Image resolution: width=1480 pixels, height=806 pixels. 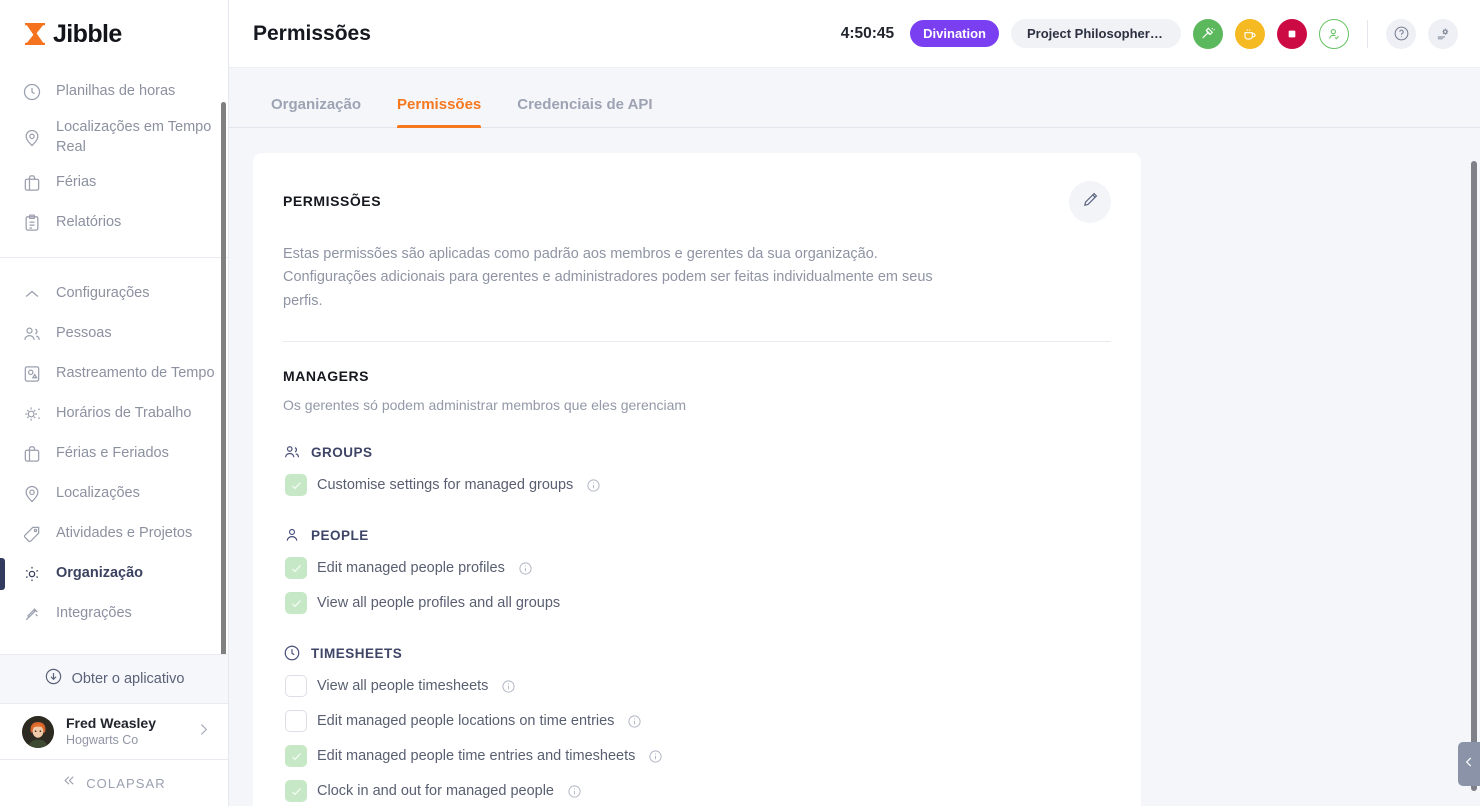 What do you see at coordinates (332, 201) in the screenshot?
I see `card-title: PERMISSÕES` at bounding box center [332, 201].